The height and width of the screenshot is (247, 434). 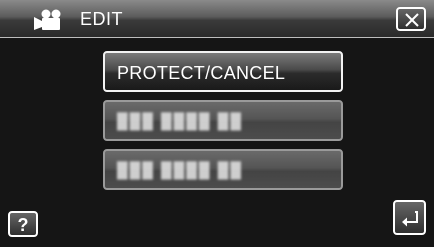 I want to click on help-label: ?, so click(x=23, y=225).